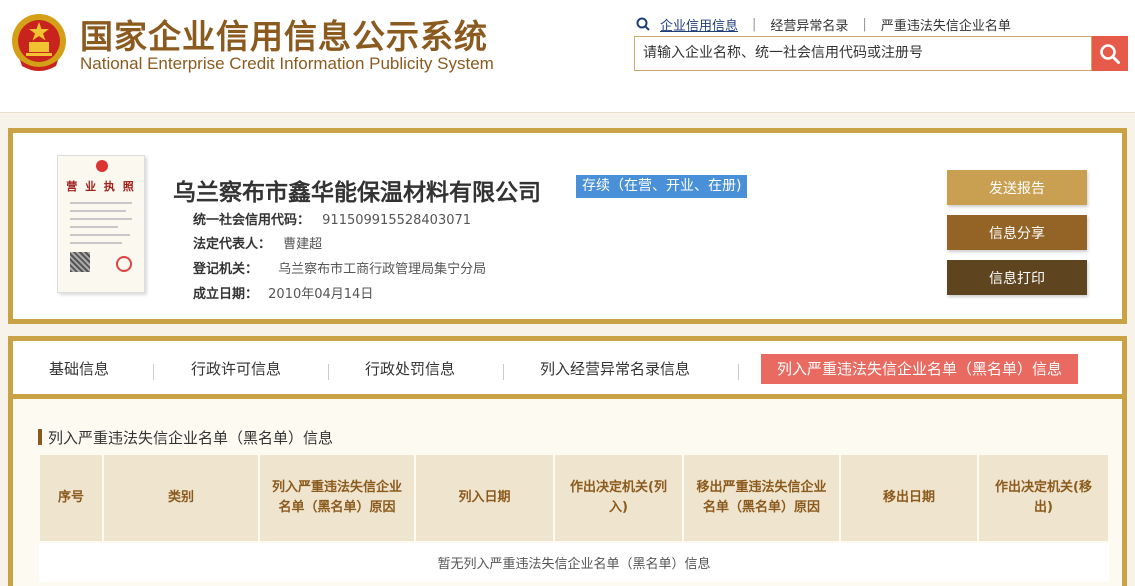 This screenshot has width=1135, height=586. Describe the element at coordinates (40, 437) in the screenshot. I see `section-marker` at that location.